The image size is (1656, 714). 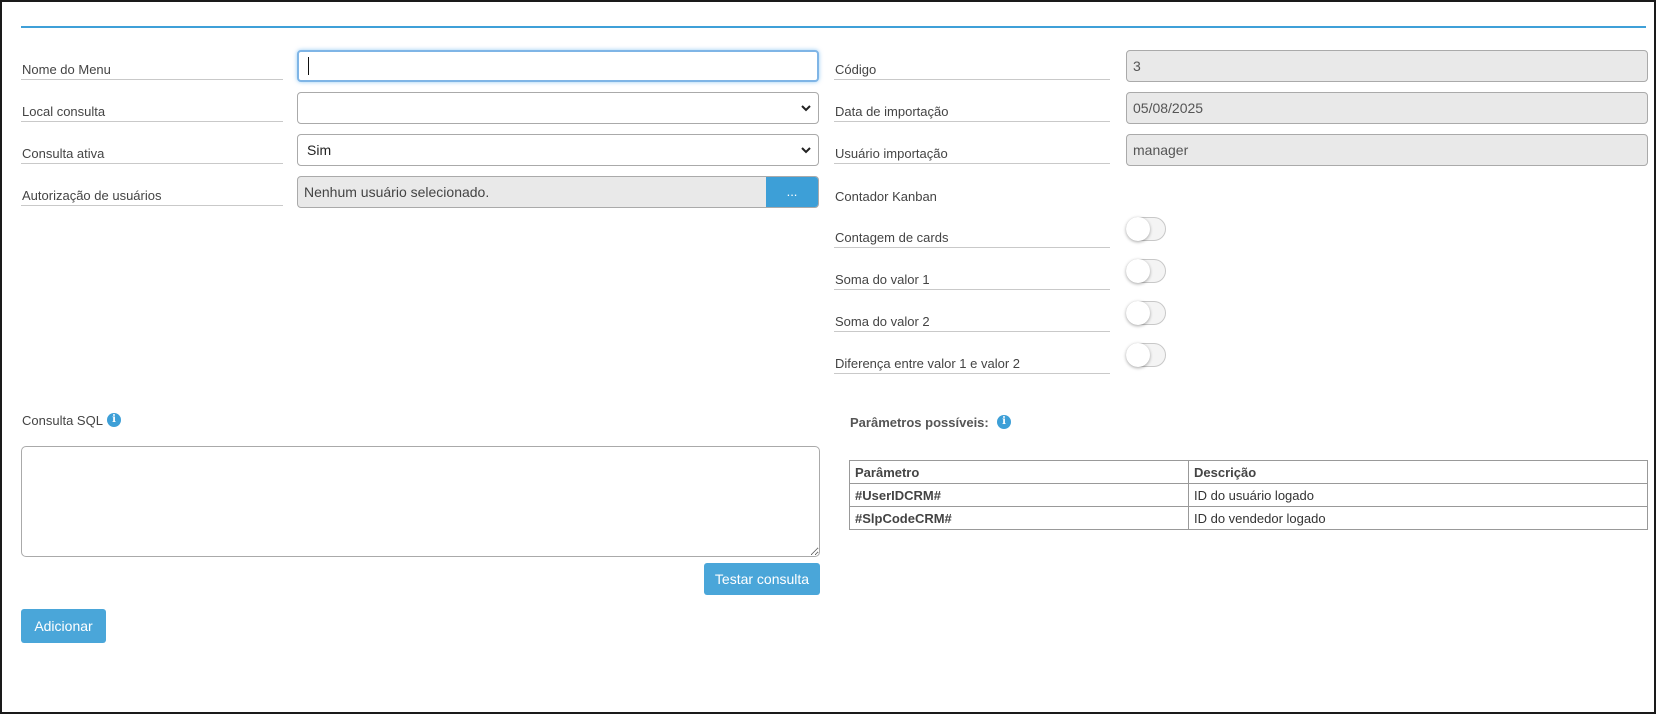 I want to click on toggle-label-soma-valor-2: Soma do valor 2, so click(x=972, y=321).